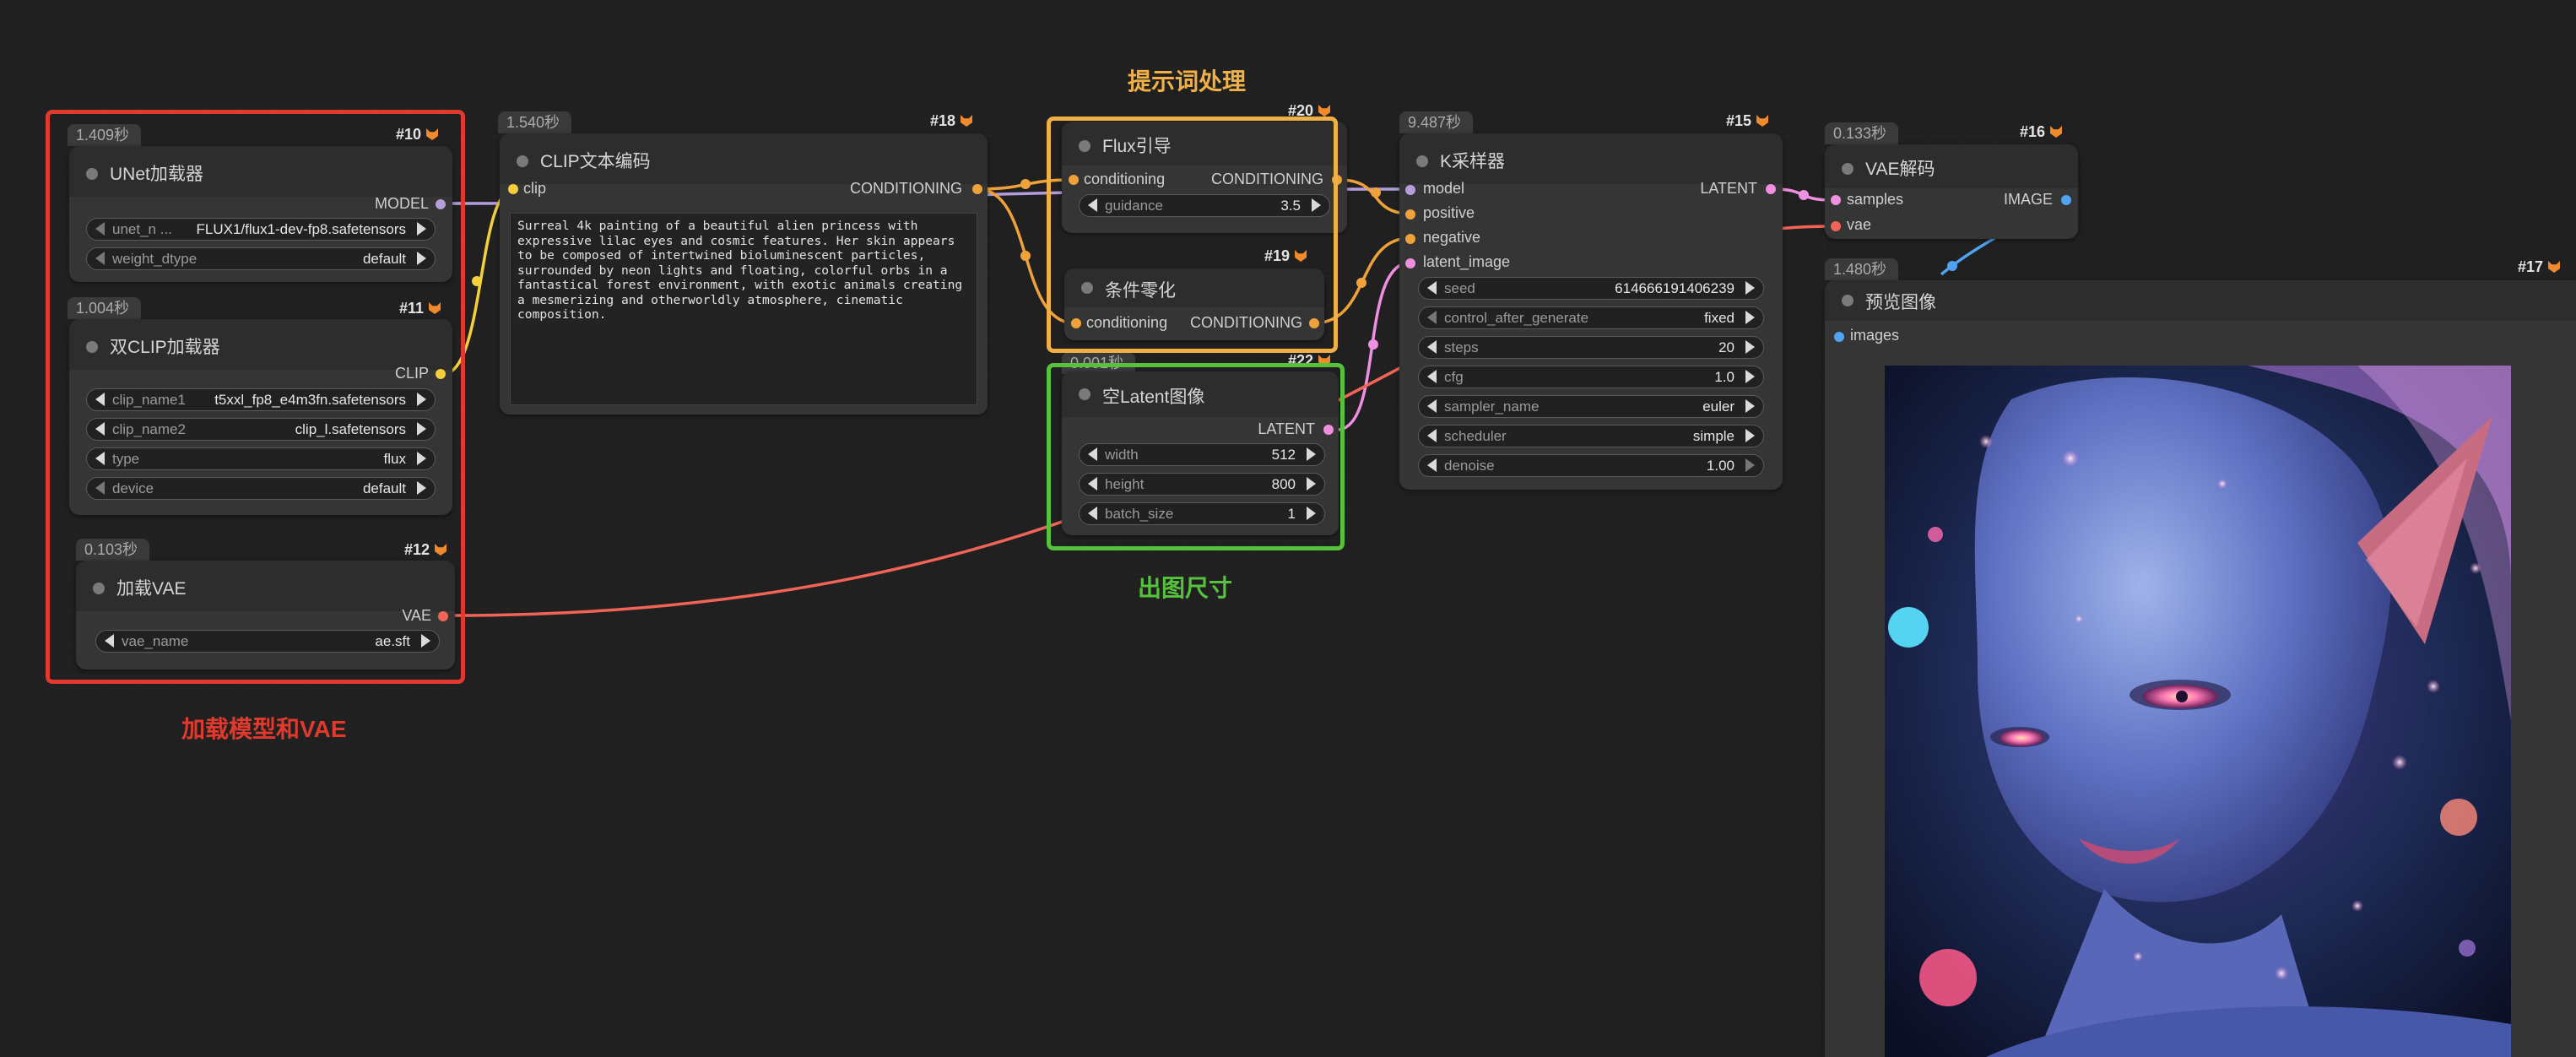 The height and width of the screenshot is (1057, 2576). What do you see at coordinates (1473, 161) in the screenshot?
I see `node-title: K采样器` at bounding box center [1473, 161].